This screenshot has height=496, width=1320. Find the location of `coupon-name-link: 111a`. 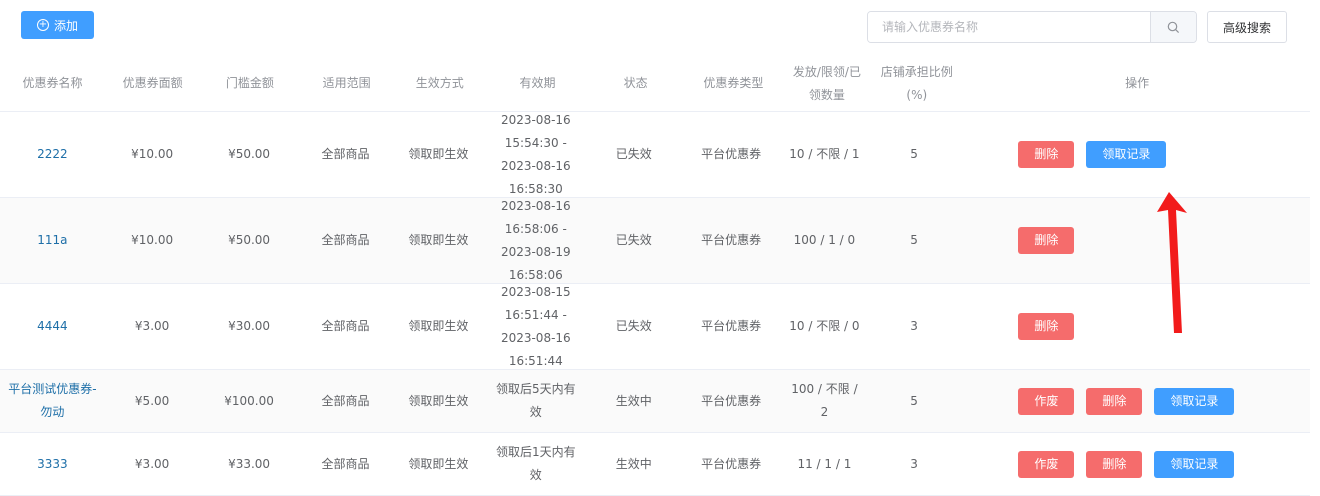

coupon-name-link: 111a is located at coordinates (52, 240).